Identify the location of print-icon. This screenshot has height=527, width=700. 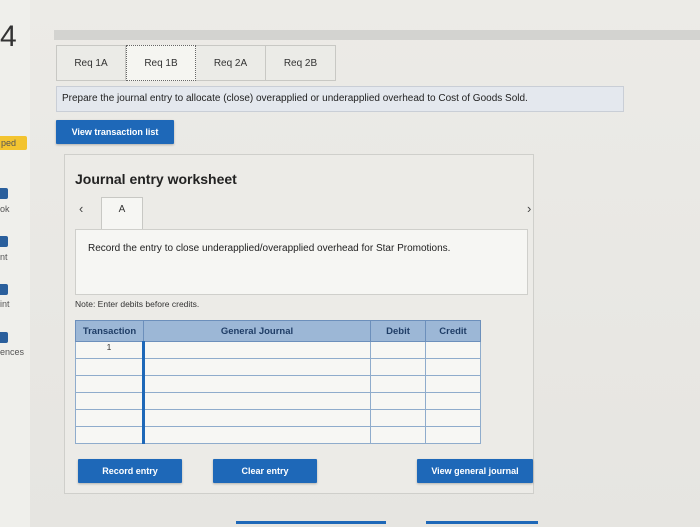
(4, 289).